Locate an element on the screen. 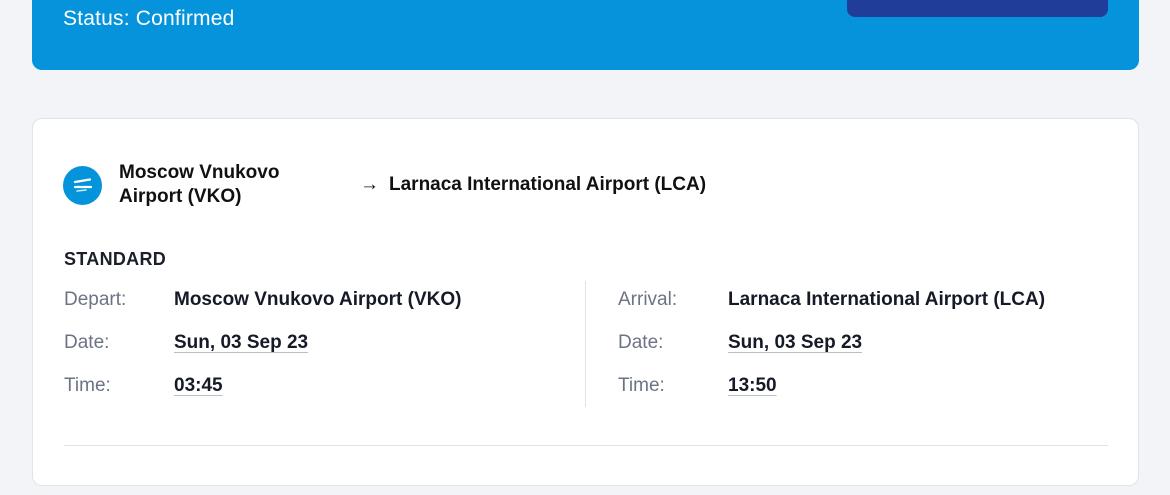 The image size is (1170, 495). arrival-time: 13:50 is located at coordinates (752, 386).